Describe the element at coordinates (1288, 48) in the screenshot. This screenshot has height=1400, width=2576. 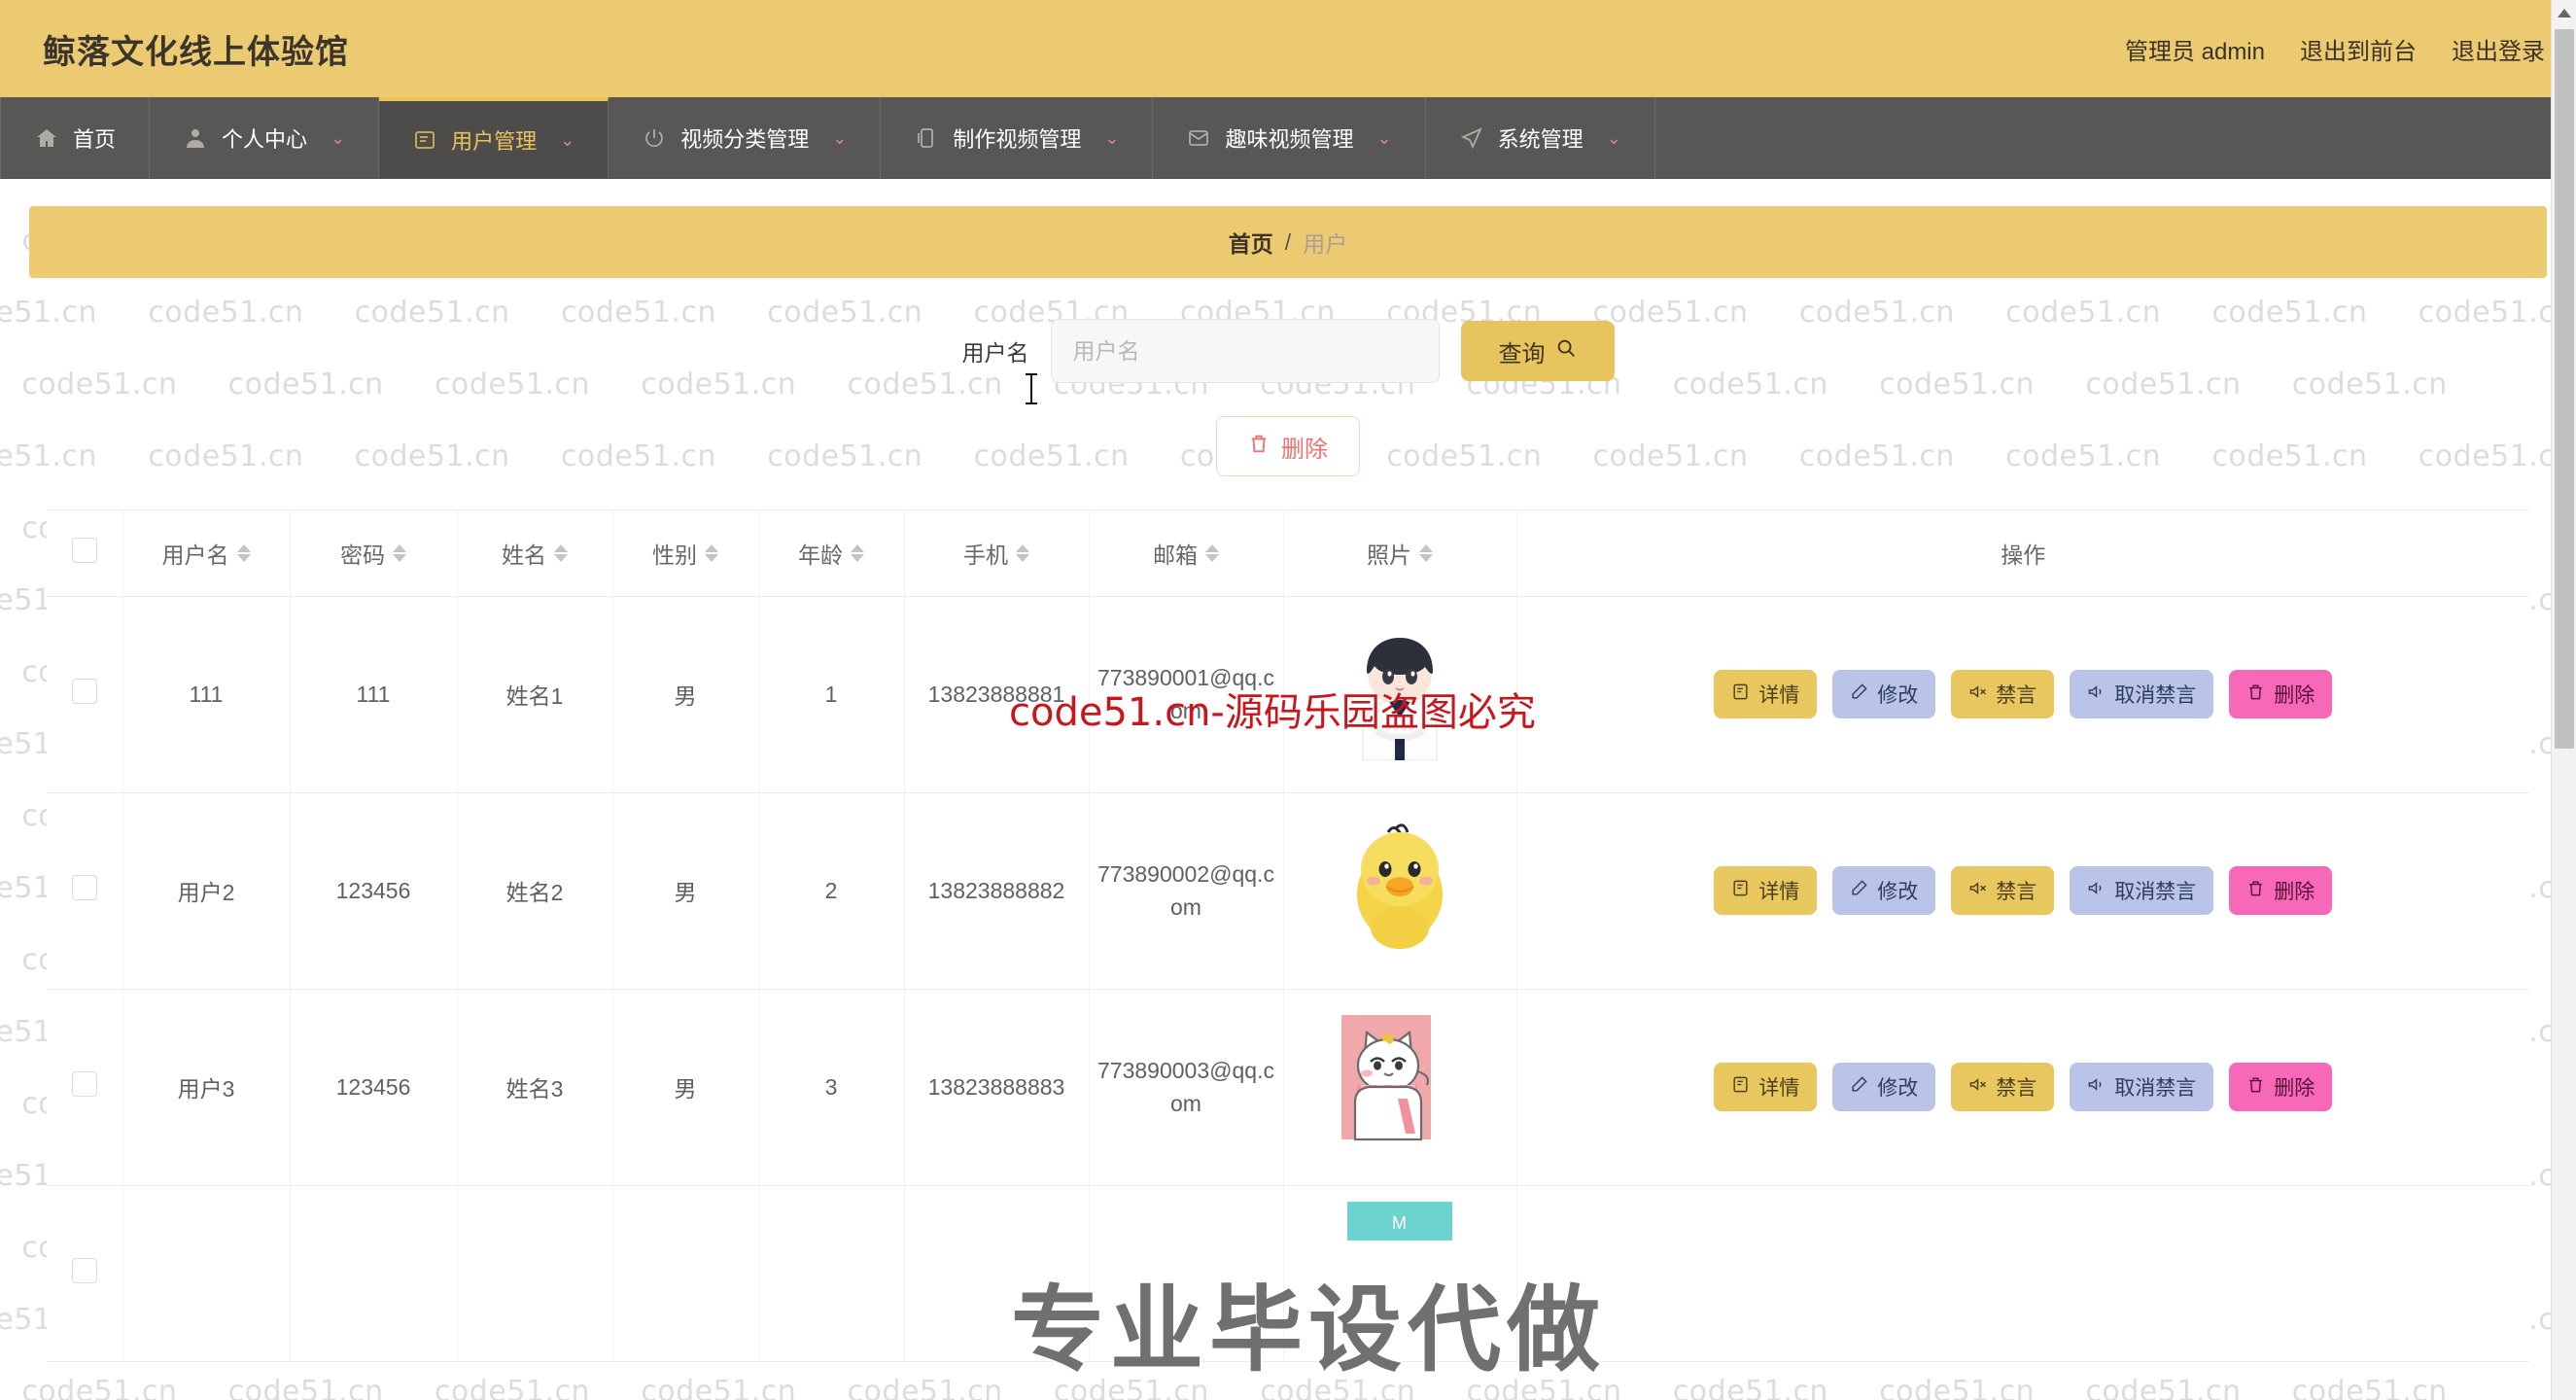
I see `top-header: 鲸落文化线上体验馆 管理员 admin 退出到前台 退出登录` at that location.